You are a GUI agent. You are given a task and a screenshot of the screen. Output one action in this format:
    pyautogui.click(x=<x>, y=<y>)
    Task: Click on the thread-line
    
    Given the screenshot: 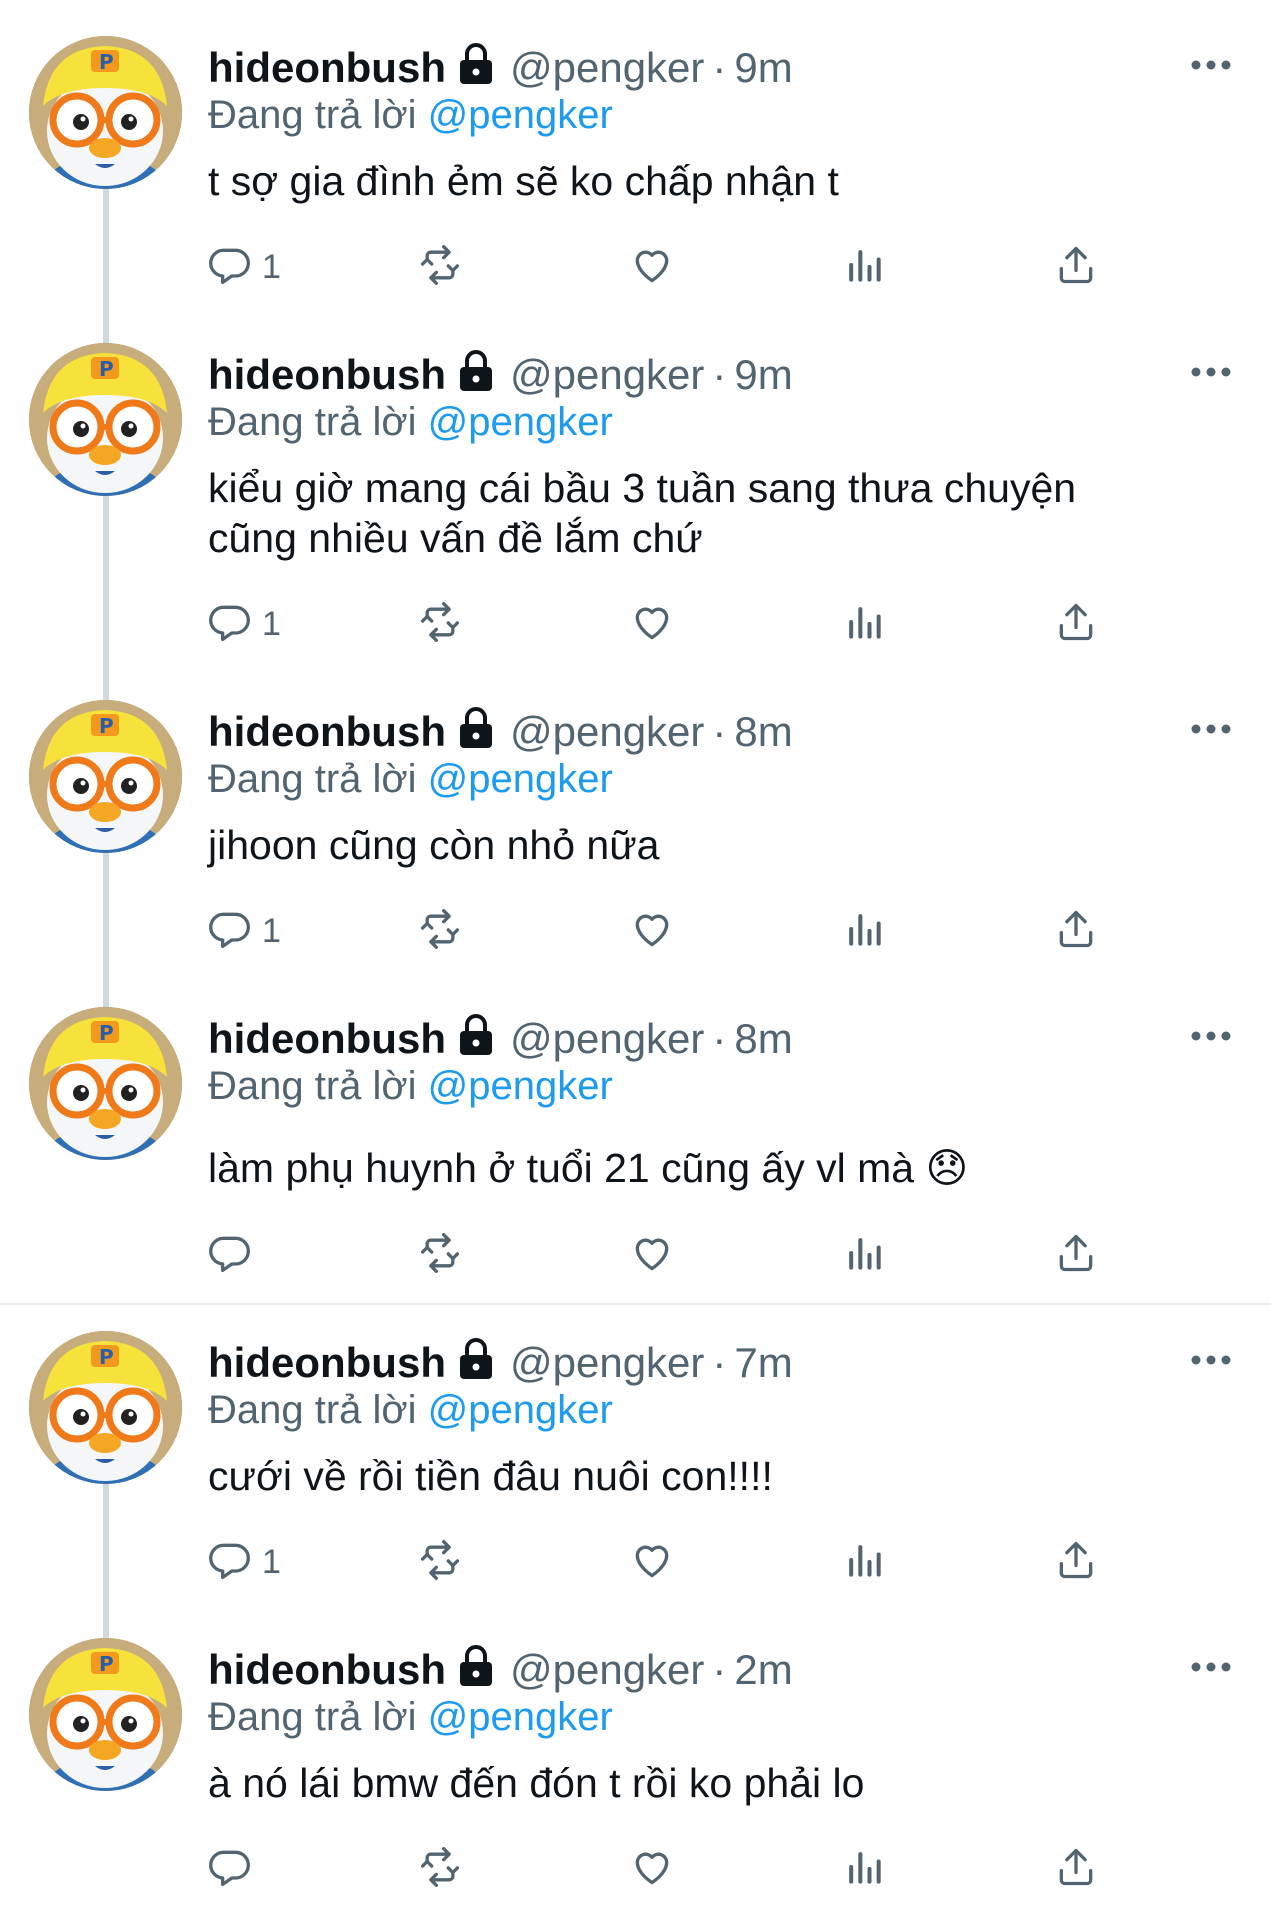 What is the action you would take?
    pyautogui.click(x=106, y=598)
    